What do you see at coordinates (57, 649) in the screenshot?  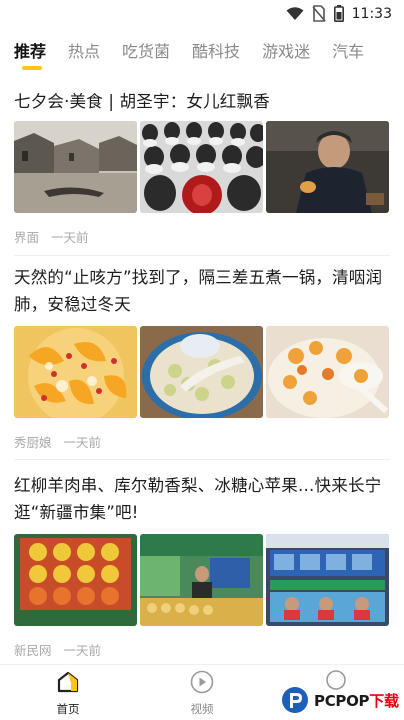 I see `article-meta: 新民网 一天前` at bounding box center [57, 649].